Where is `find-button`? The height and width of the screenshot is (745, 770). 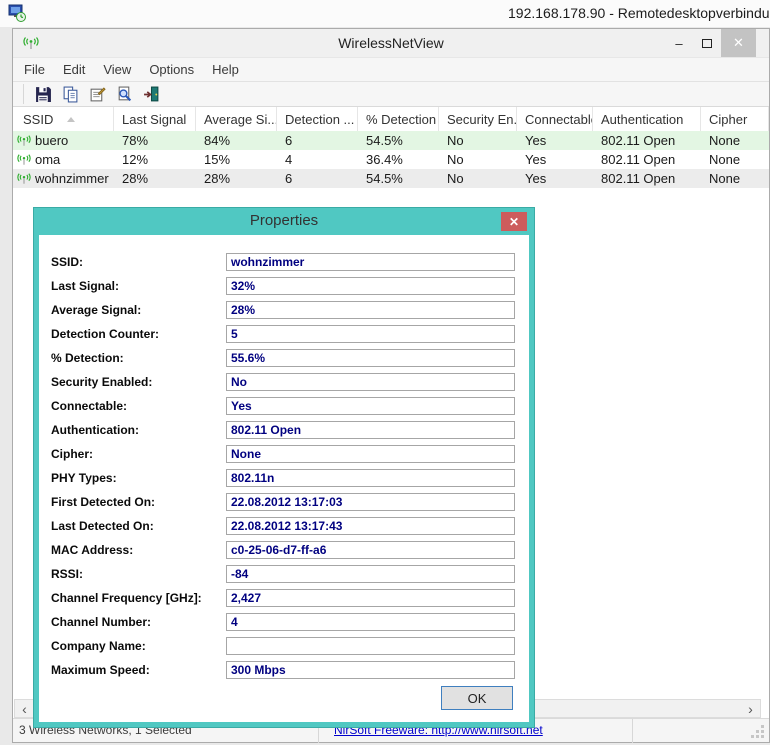 find-button is located at coordinates (124, 94).